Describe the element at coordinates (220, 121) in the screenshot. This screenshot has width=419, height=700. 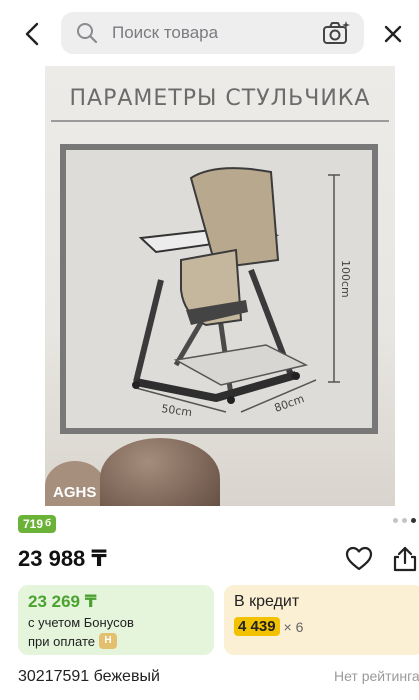
I see `photo-title-underline` at that location.